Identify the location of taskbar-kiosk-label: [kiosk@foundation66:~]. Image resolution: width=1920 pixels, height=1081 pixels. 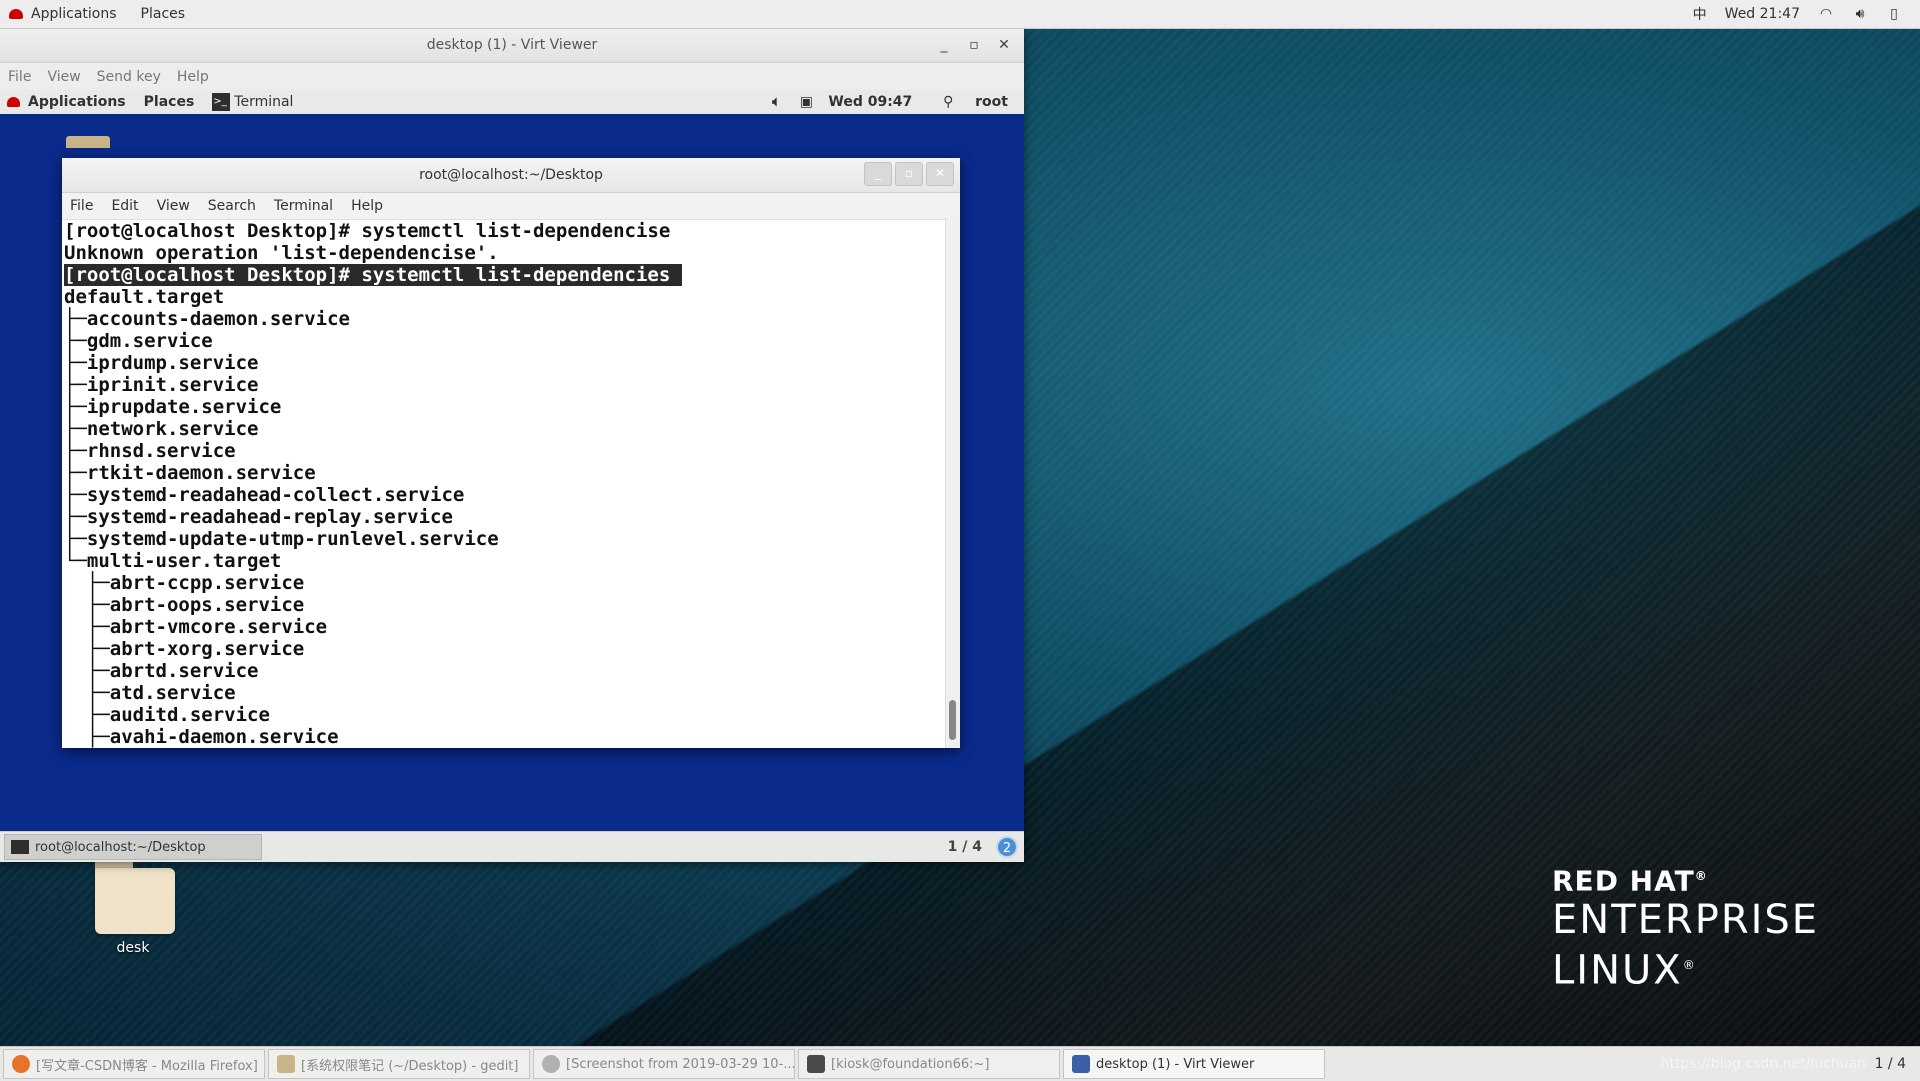
(910, 1064).